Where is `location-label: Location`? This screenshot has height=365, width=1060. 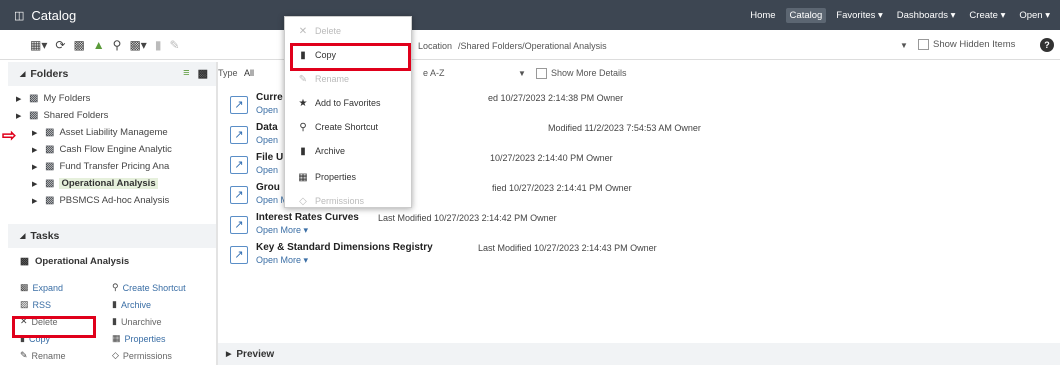 location-label: Location is located at coordinates (435, 46).